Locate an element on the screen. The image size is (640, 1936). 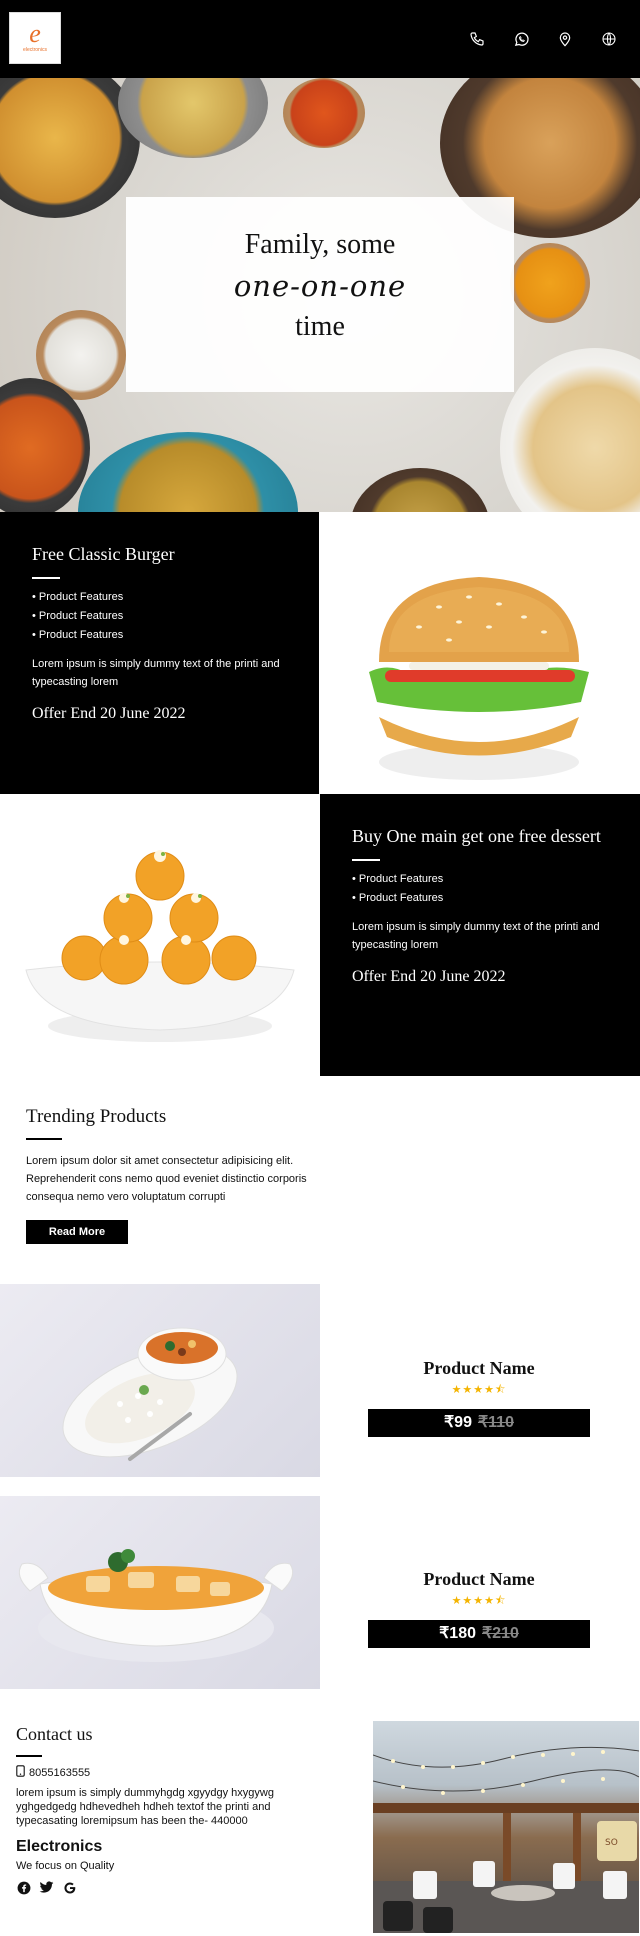
restaurant-patio-image: SO is located at coordinates (506, 1827).